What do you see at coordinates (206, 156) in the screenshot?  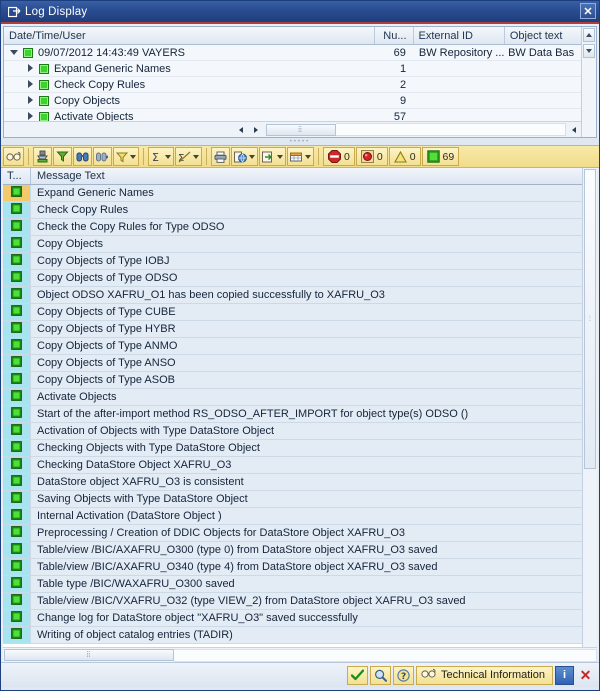 I see `toolbar-separator` at bounding box center [206, 156].